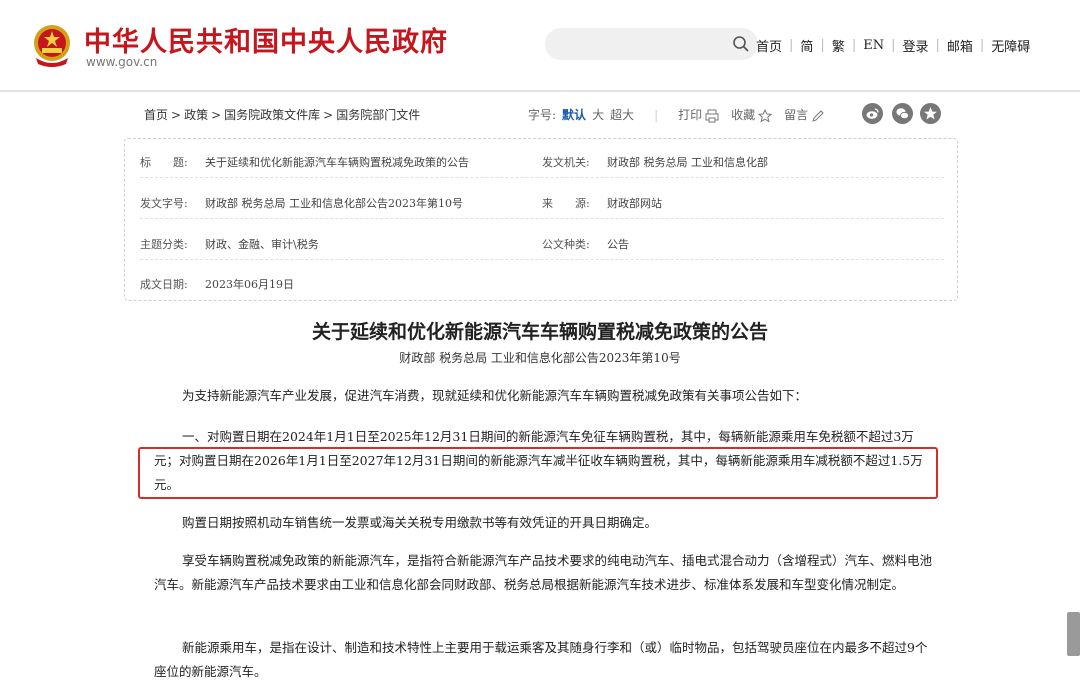 The image size is (1080, 689). What do you see at coordinates (566, 162) in the screenshot?
I see `info-issuer-label: 发文机关:` at bounding box center [566, 162].